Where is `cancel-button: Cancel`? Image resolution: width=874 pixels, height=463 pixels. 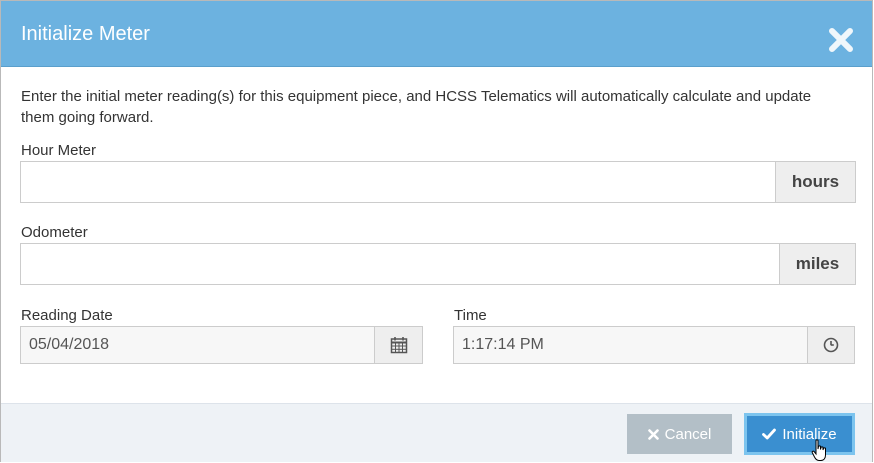
cancel-button: Cancel is located at coordinates (679, 434).